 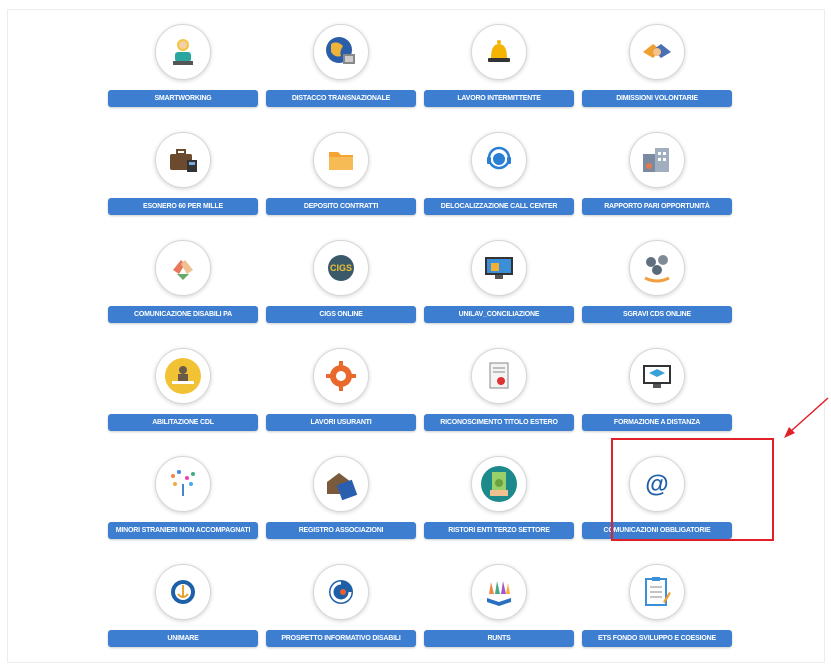 I want to click on service-tile: DELOCALIZZAZIONE CALL CENTER, so click(x=499, y=186).